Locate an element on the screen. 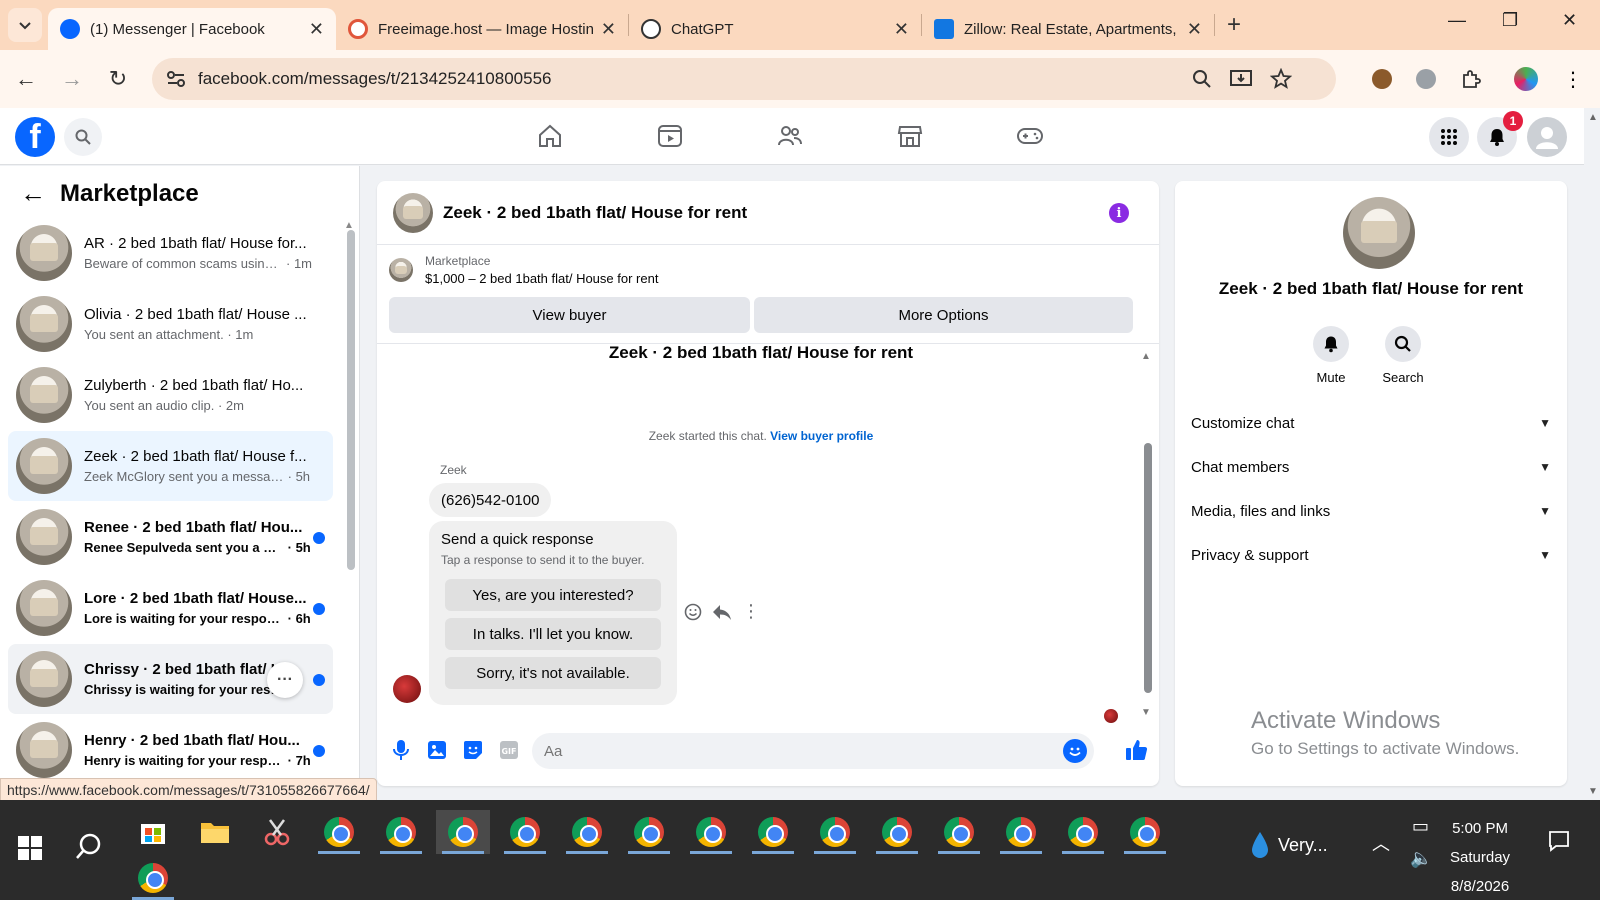 The width and height of the screenshot is (1600, 900). page-scroll-down-arrow-icon: ▼ is located at coordinates (1593, 791).